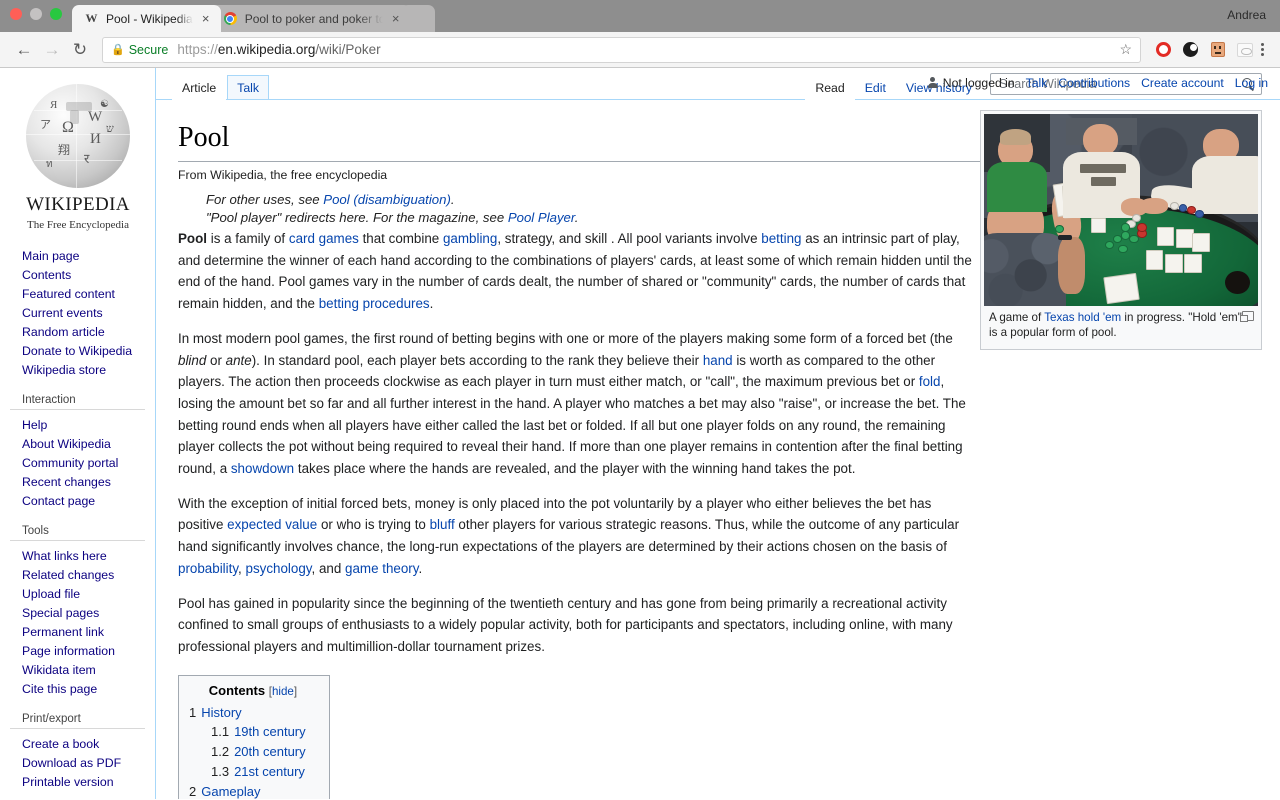 This screenshot has width=1280, height=800. I want to click on sidebar-item-donate-to-wikipedia: Donate to Wikipedia, so click(77, 351).